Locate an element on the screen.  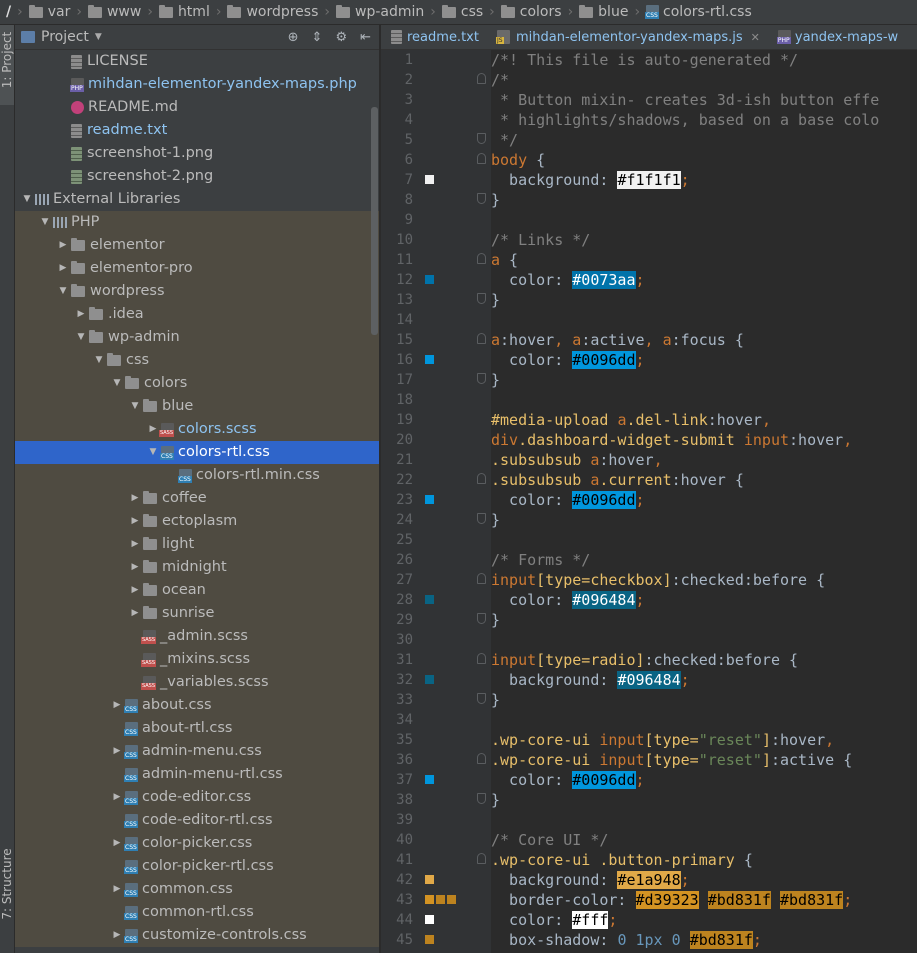
tree-item: admin-menu-rtl.css is located at coordinates (197, 774).